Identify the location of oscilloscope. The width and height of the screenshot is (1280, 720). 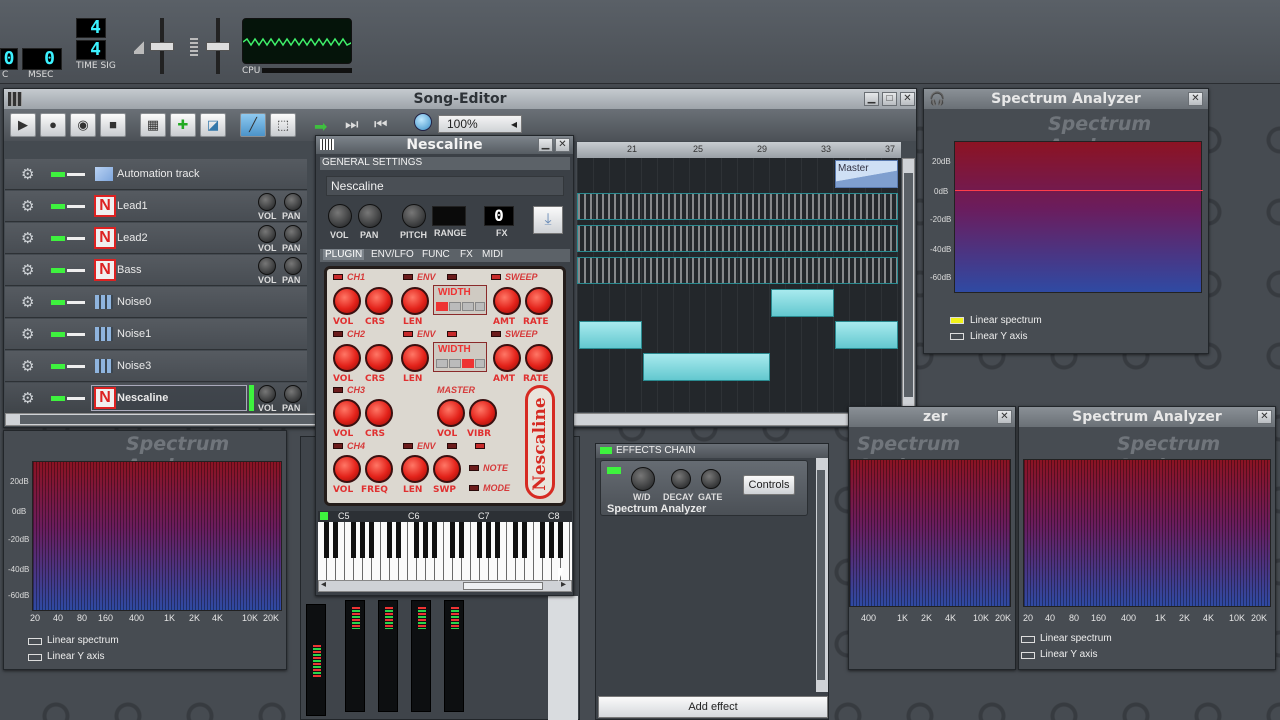
(297, 41).